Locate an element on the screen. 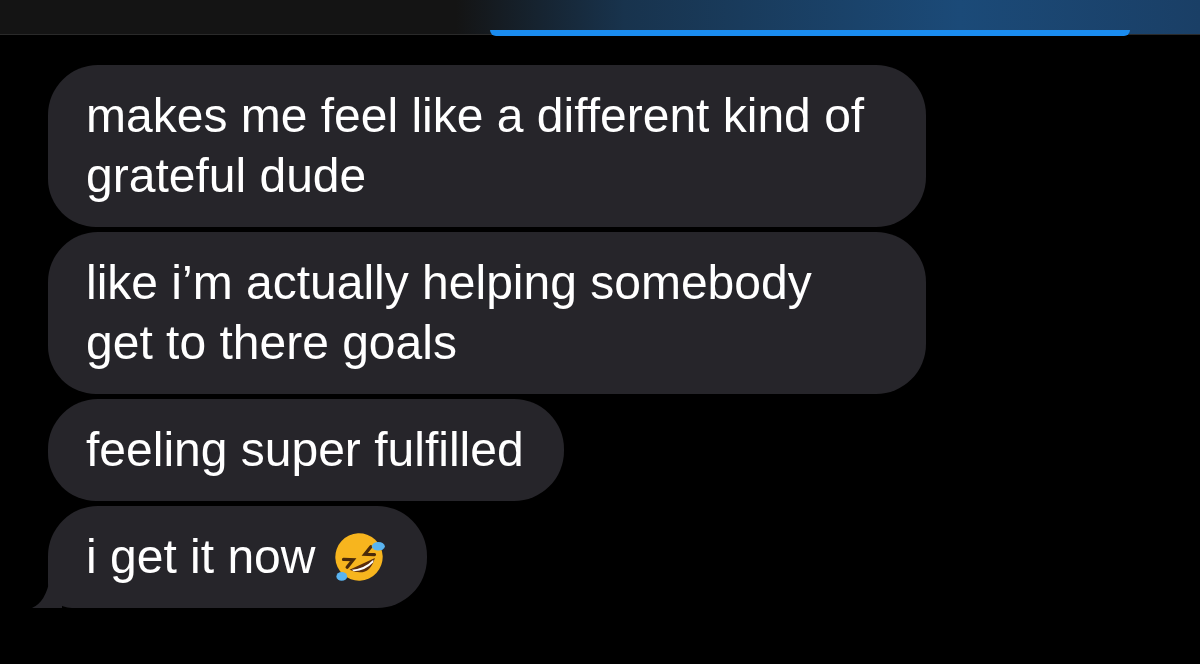 The width and height of the screenshot is (1200, 664). message-text: feeling super fulfilled is located at coordinates (305, 450).